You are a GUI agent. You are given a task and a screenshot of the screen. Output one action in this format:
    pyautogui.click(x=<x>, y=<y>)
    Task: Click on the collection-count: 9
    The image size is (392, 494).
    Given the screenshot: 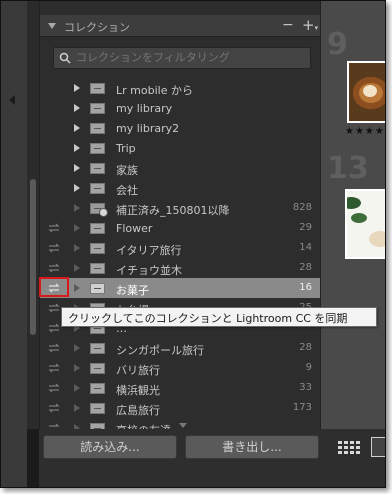 What is the action you would take?
    pyautogui.click(x=308, y=367)
    